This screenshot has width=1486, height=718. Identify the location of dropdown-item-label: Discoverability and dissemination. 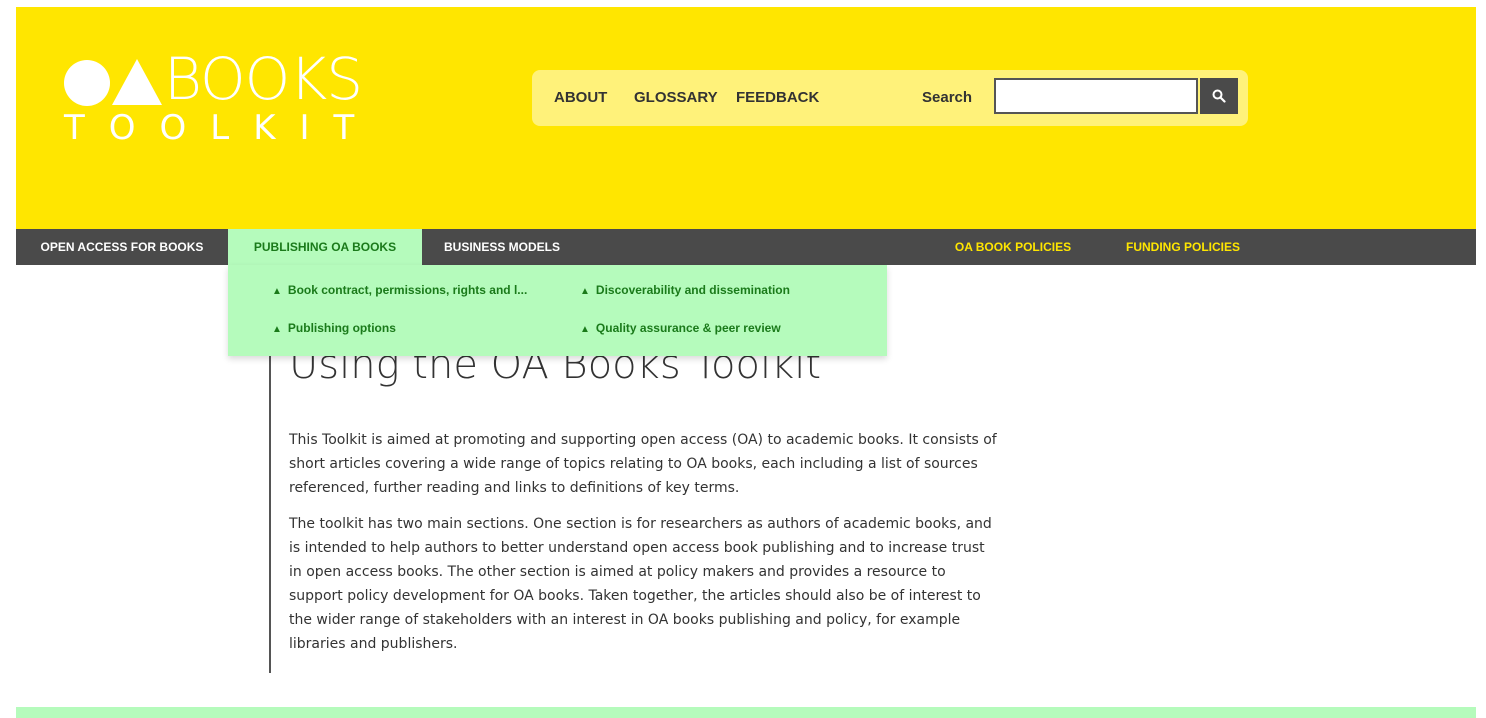
(692, 290).